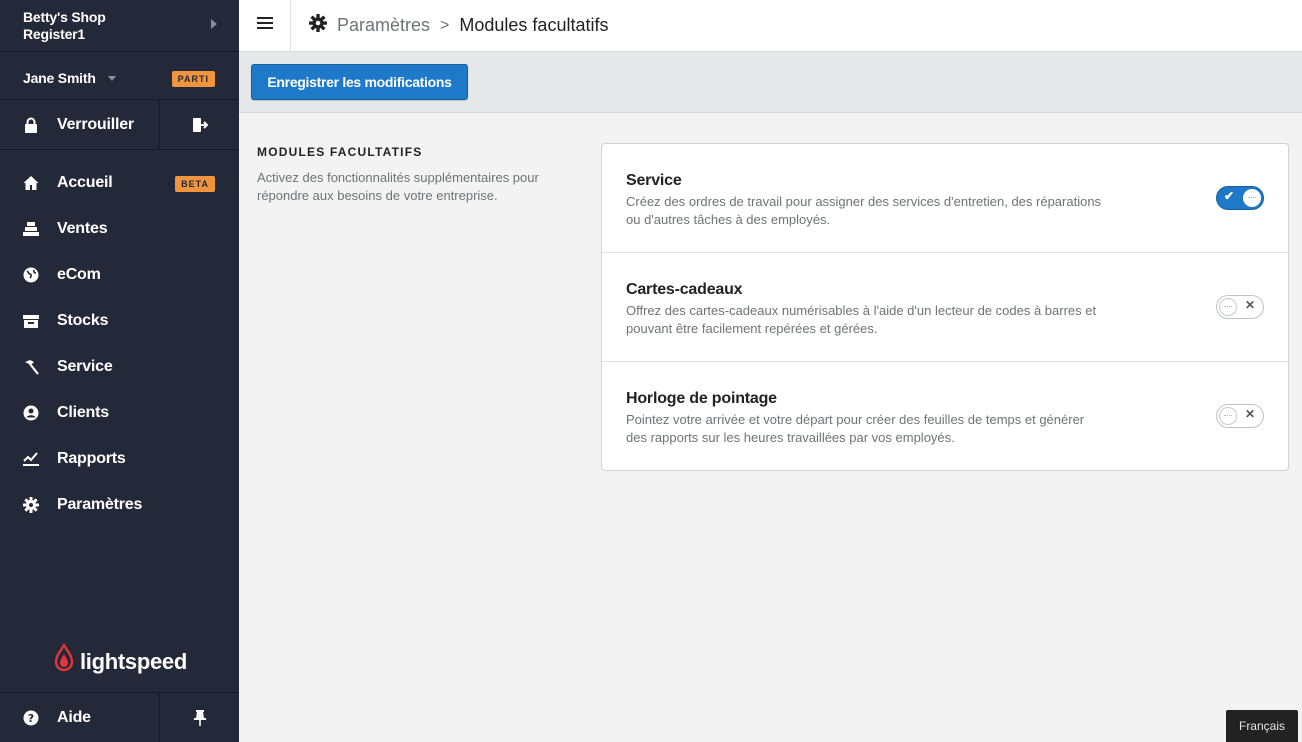 Image resolution: width=1302 pixels, height=742 pixels. What do you see at coordinates (112, 79) in the screenshot?
I see `caret-down-icon` at bounding box center [112, 79].